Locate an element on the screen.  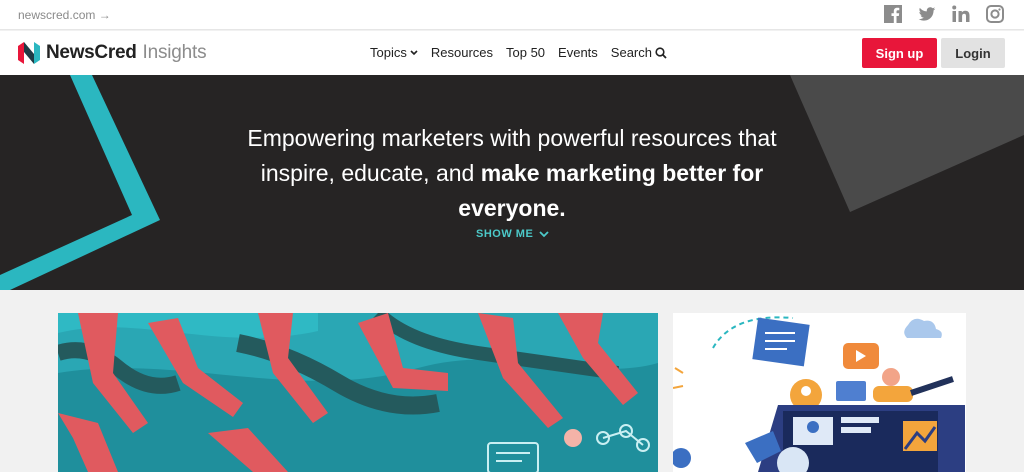
primary-menu: Topics Resources Top 50 Events Search is located at coordinates (518, 52).